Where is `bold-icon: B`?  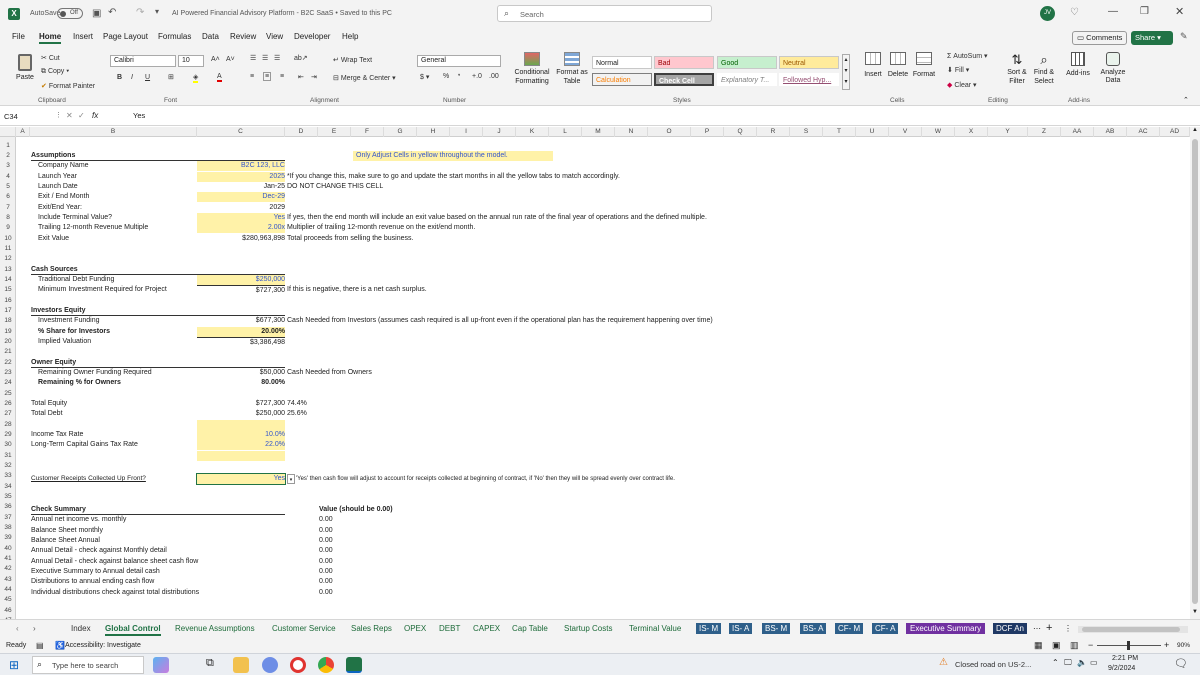 bold-icon: B is located at coordinates (119, 77).